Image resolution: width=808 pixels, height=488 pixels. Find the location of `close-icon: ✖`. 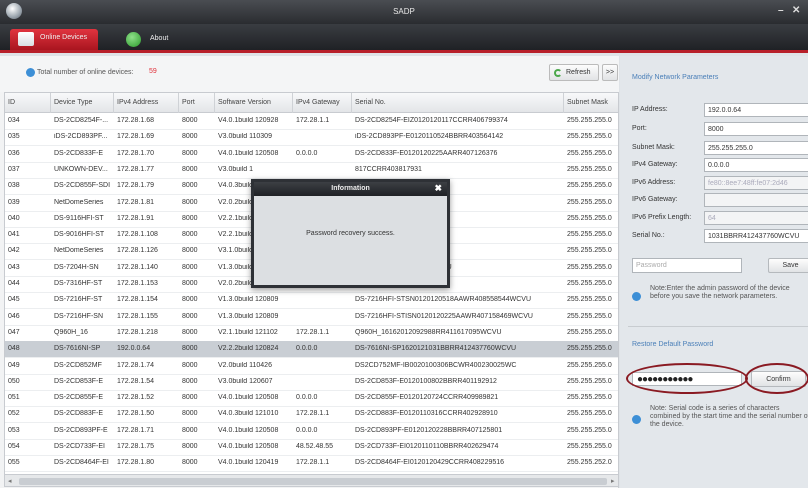

close-icon: ✖ is located at coordinates (438, 188).